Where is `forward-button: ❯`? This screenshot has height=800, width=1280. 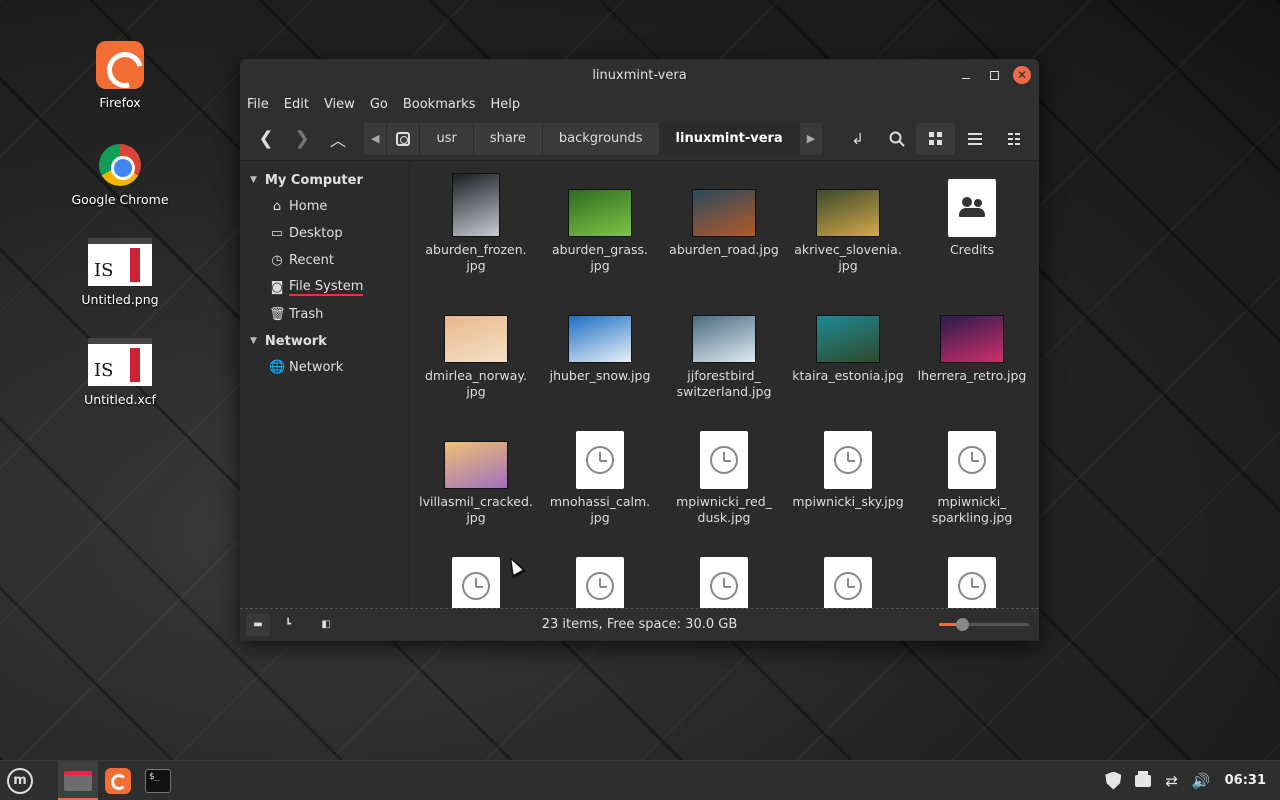
forward-button: ❯ is located at coordinates (302, 139).